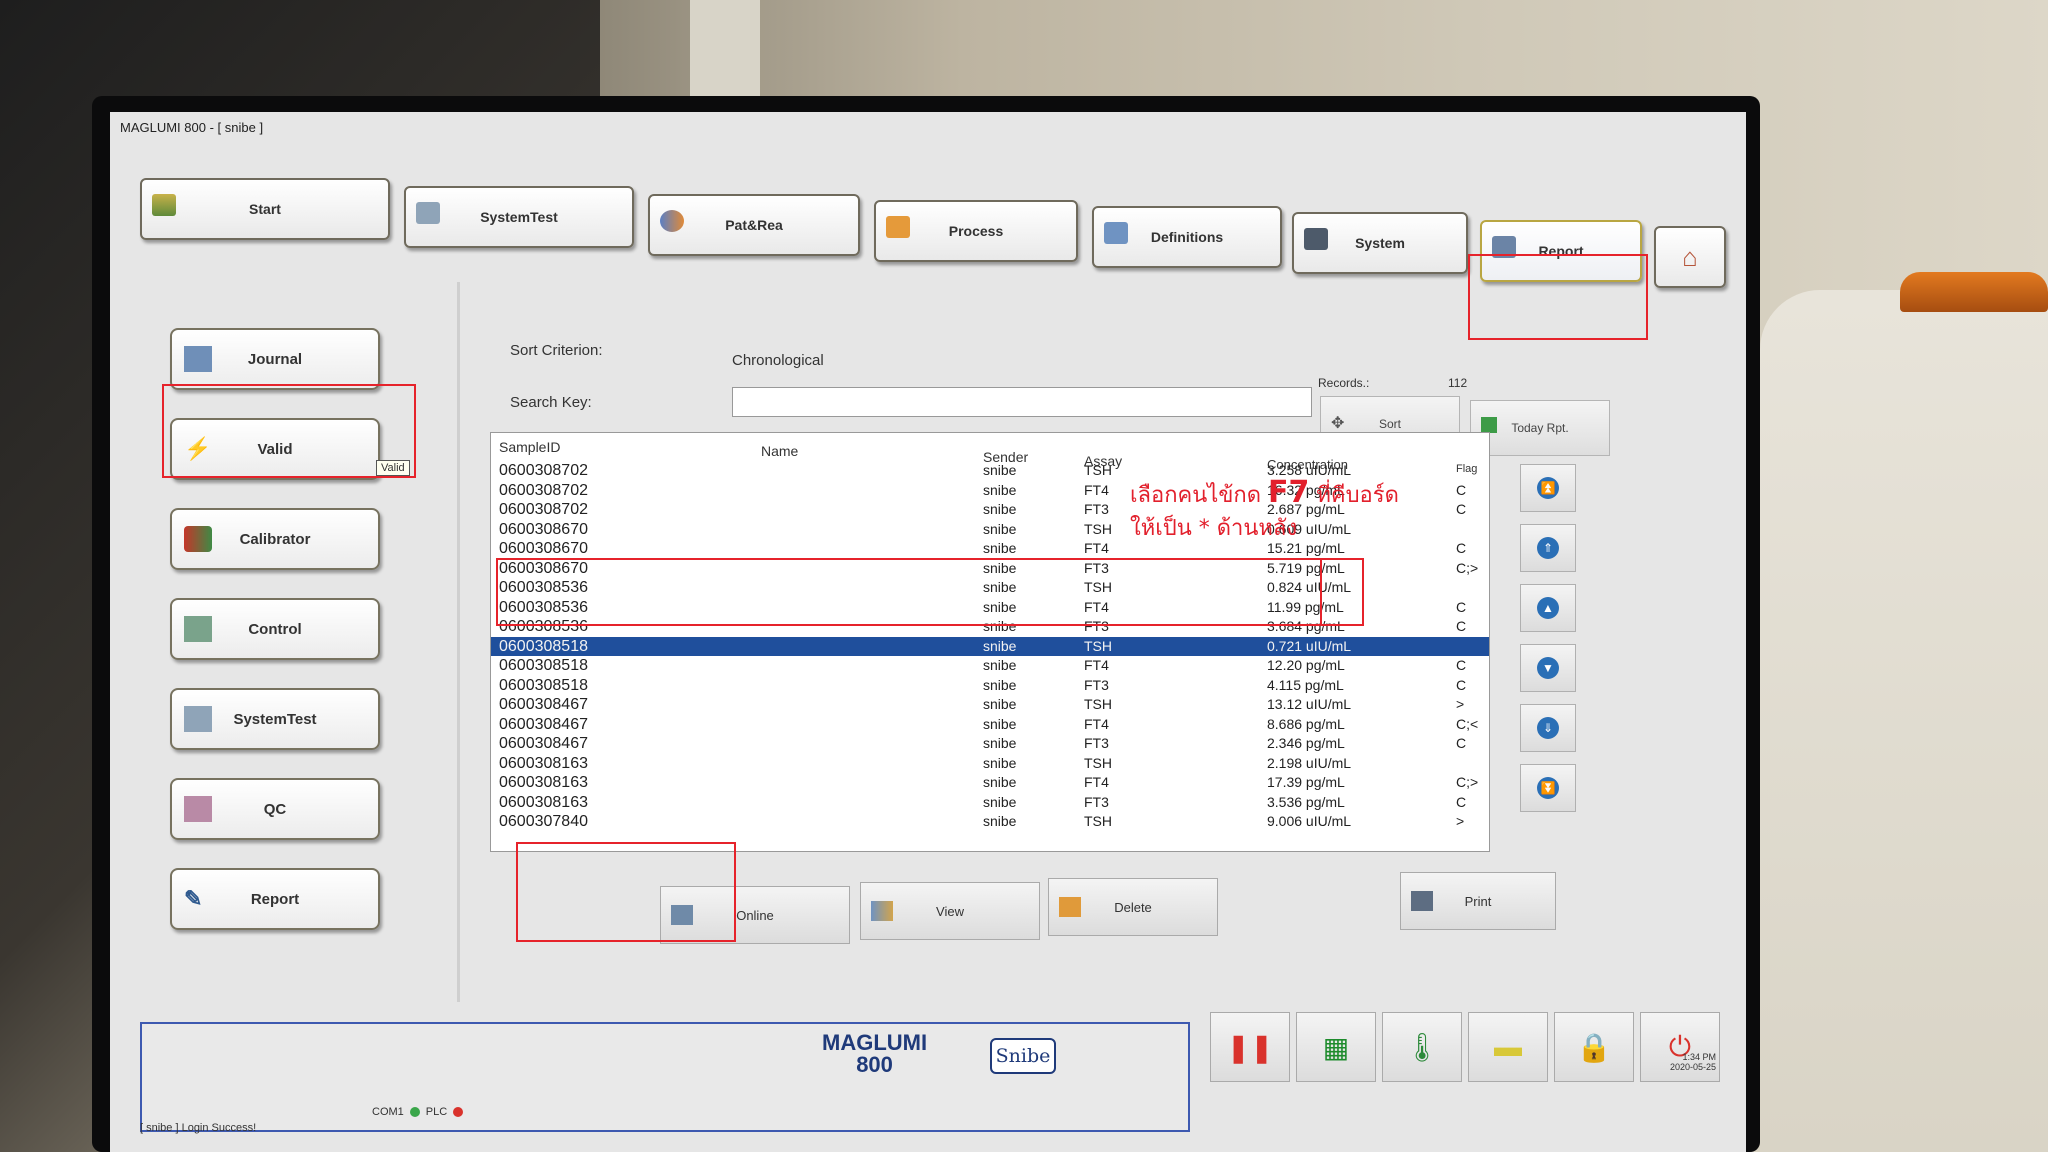  I want to click on pause-button: ❚❚, so click(1250, 1047).